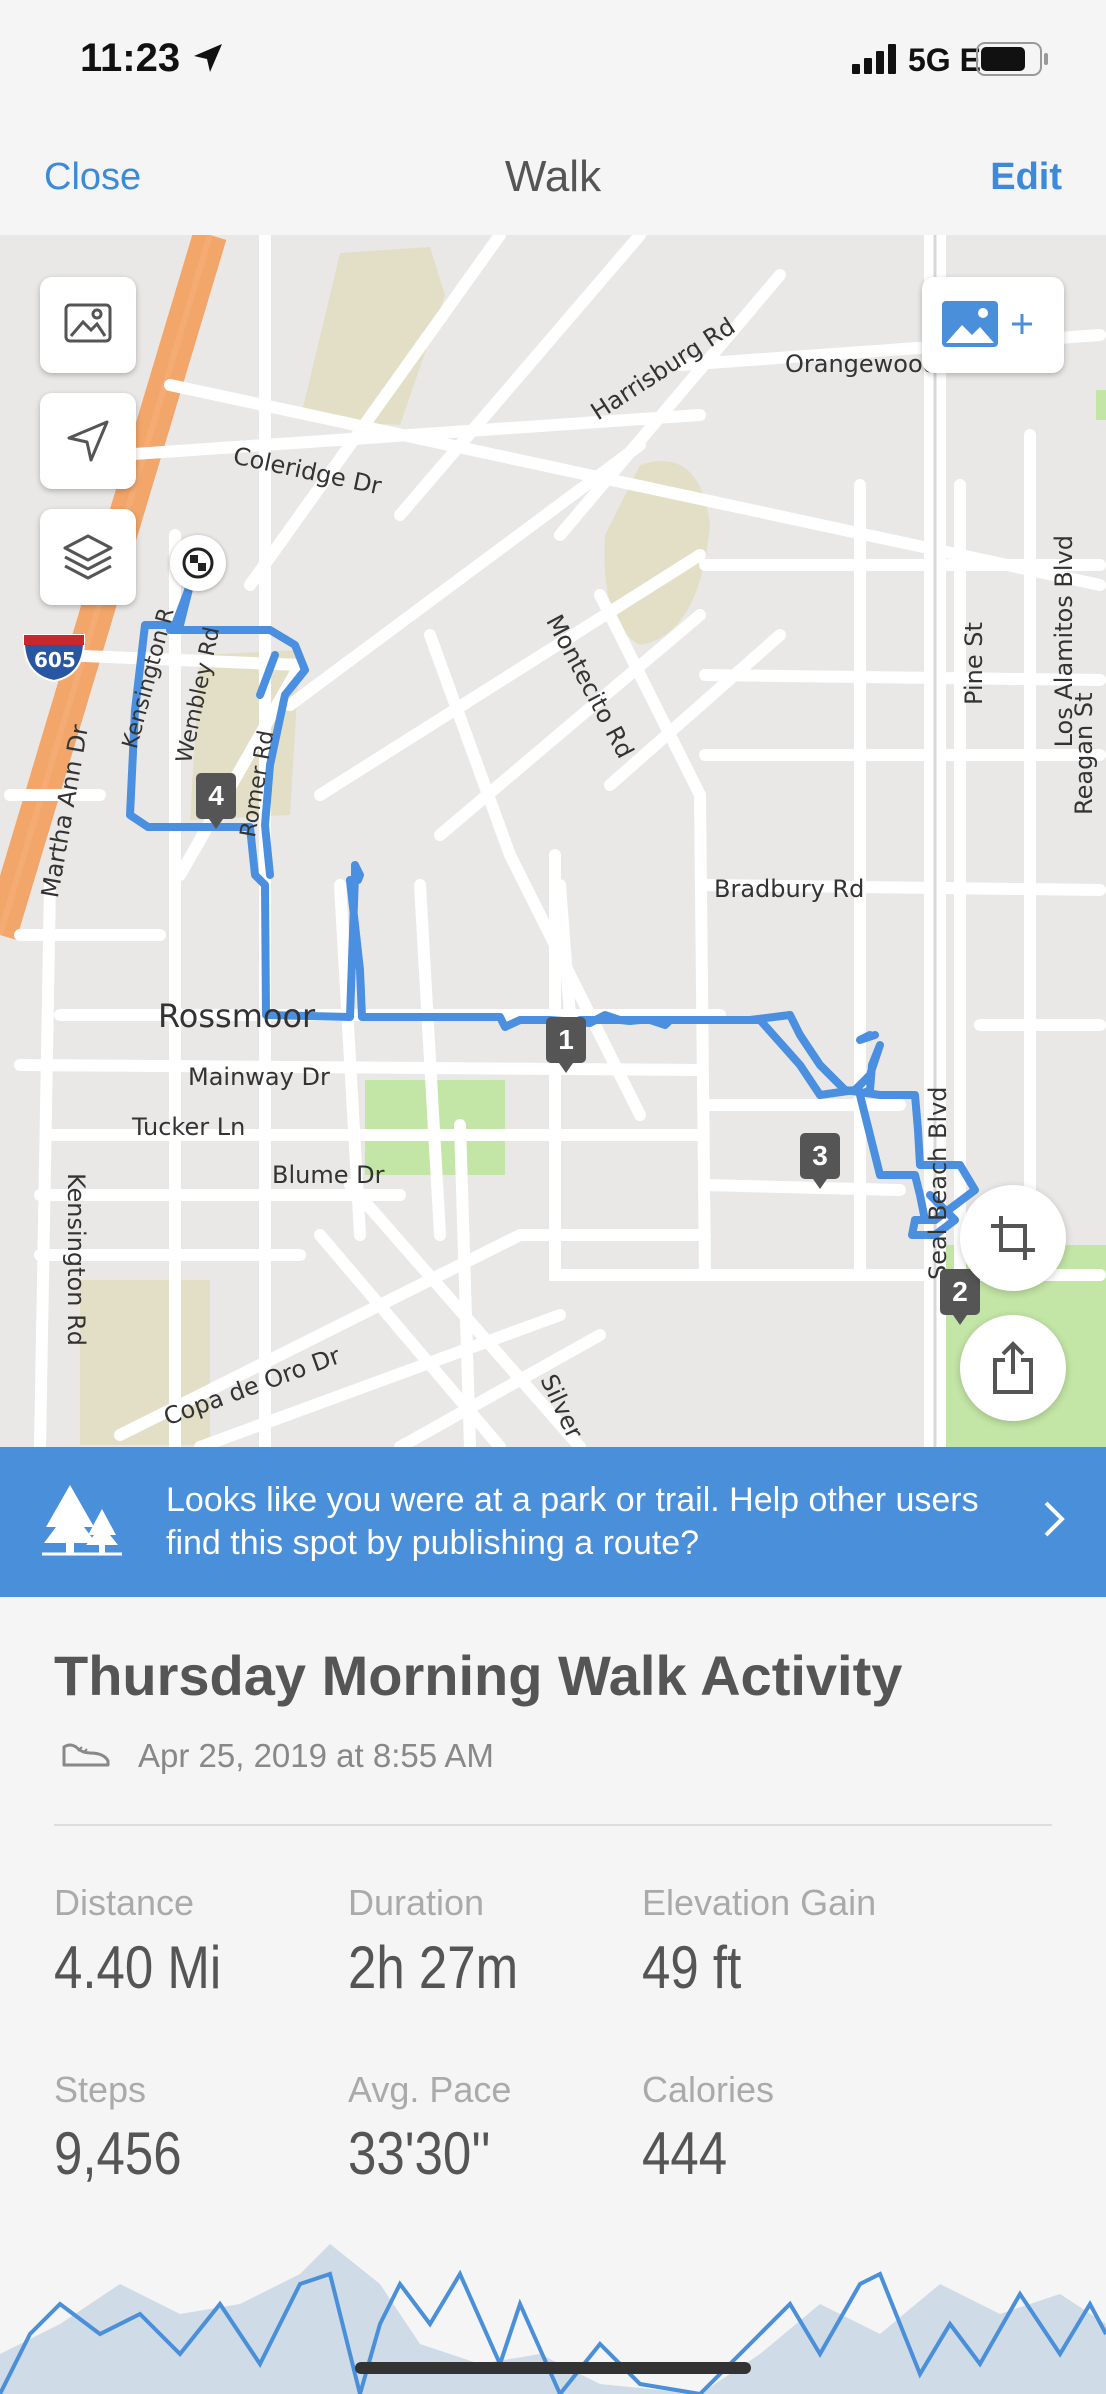  I want to click on stat-label-distance: Distance, so click(124, 1902).